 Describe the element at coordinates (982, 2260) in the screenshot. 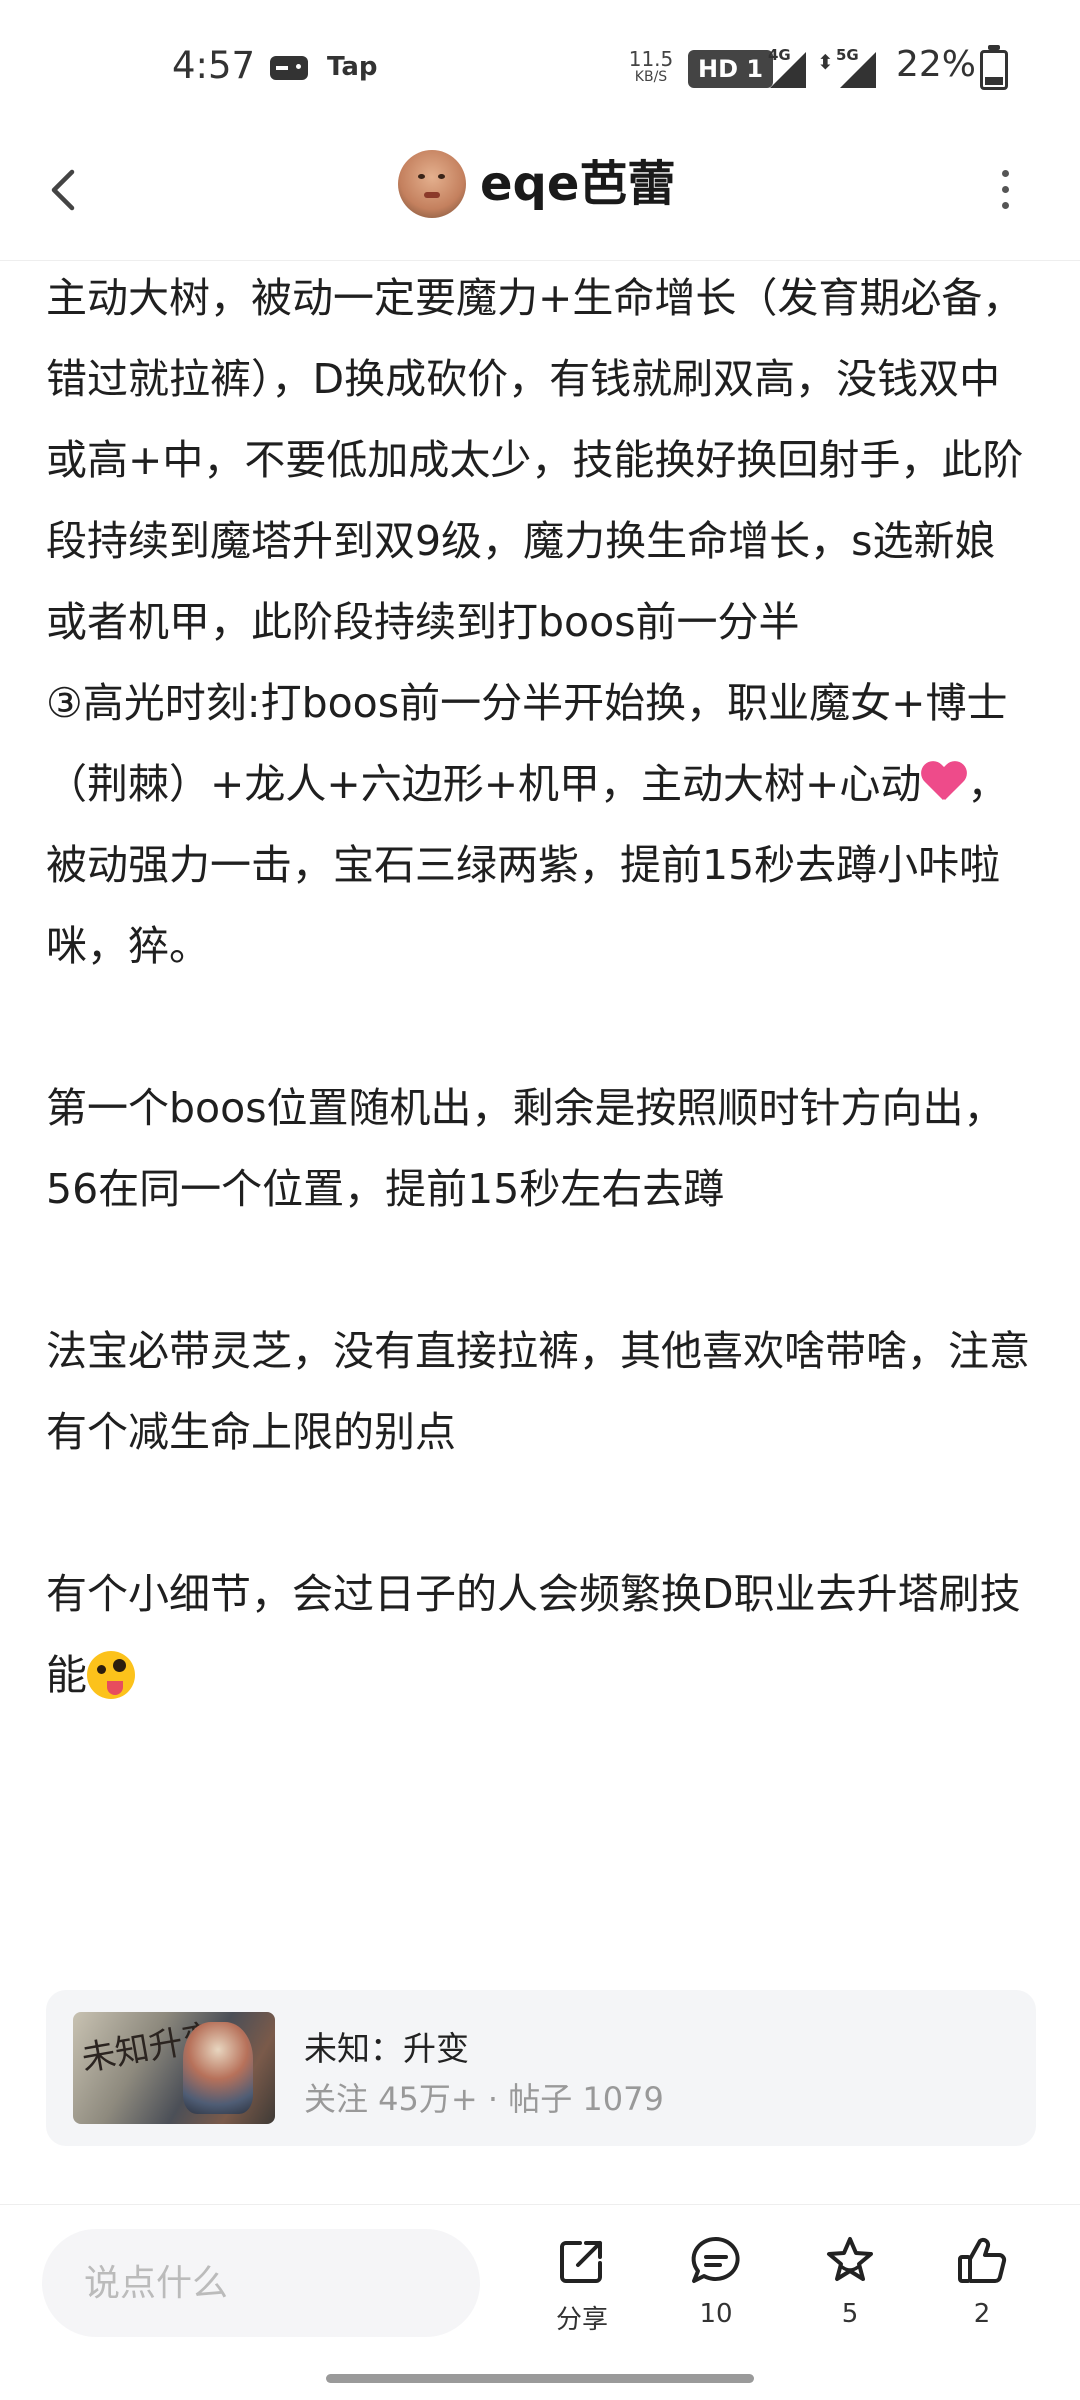

I see `thumbs-up-icon` at that location.